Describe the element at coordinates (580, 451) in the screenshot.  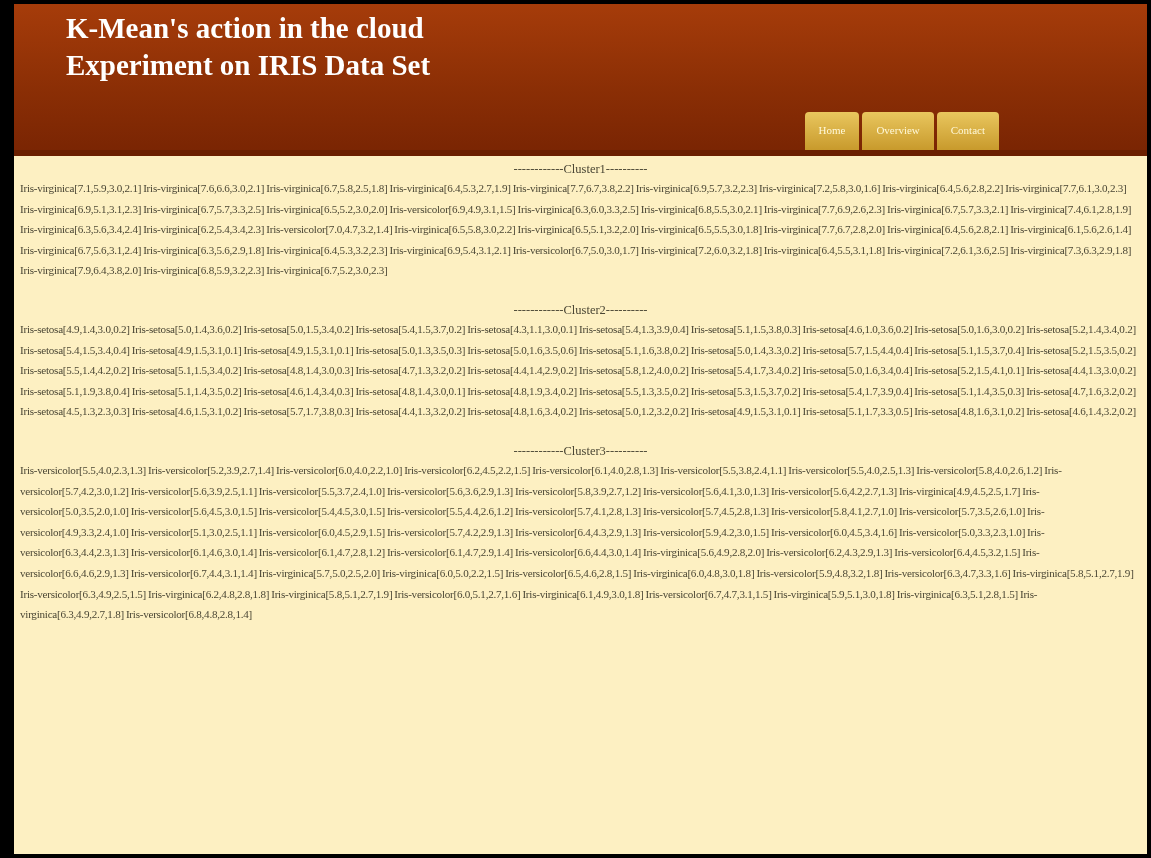
I see `cluster-heading: ------------Cluster3----------` at that location.